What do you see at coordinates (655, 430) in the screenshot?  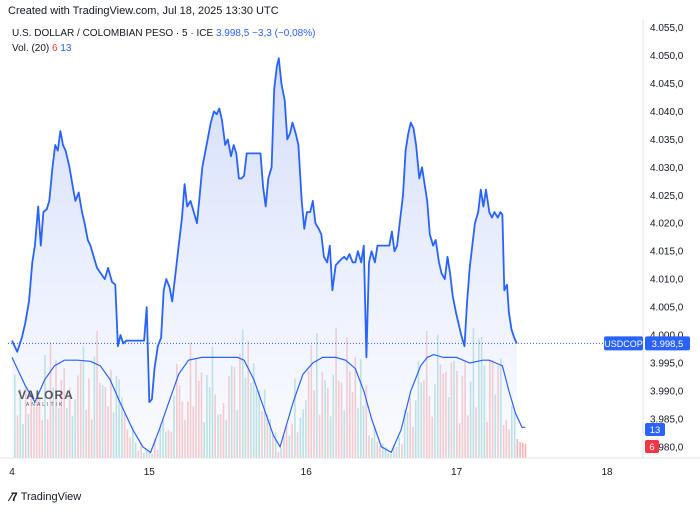 I see `volume-up-badge-text: 13` at bounding box center [655, 430].